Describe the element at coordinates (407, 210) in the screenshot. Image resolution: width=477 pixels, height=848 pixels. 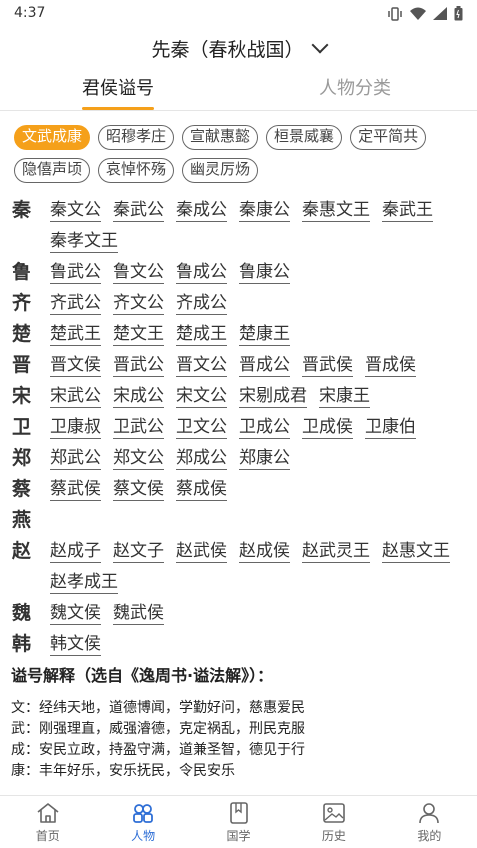
I see `ruler-link: 秦武王` at that location.